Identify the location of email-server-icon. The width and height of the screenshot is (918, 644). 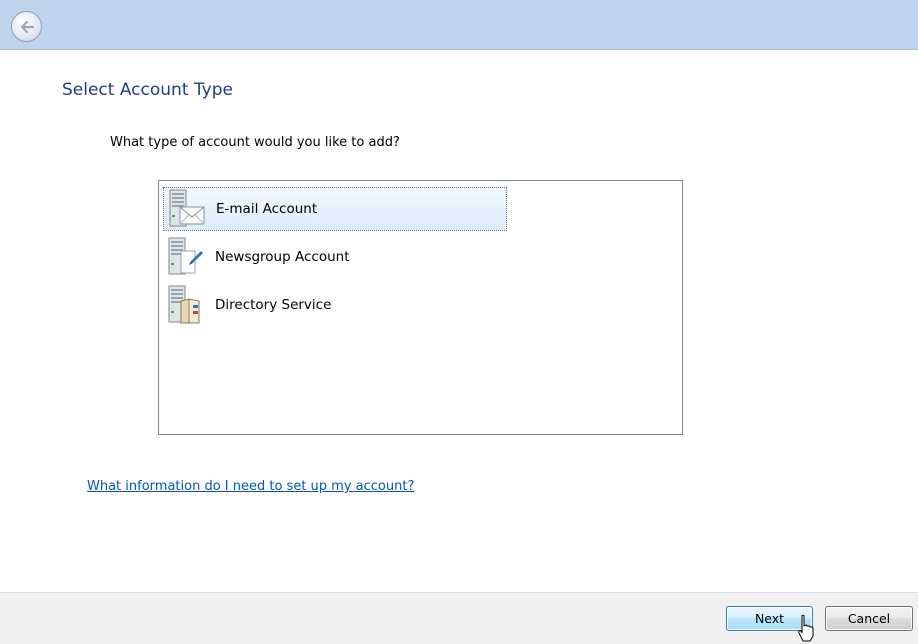
(186, 209).